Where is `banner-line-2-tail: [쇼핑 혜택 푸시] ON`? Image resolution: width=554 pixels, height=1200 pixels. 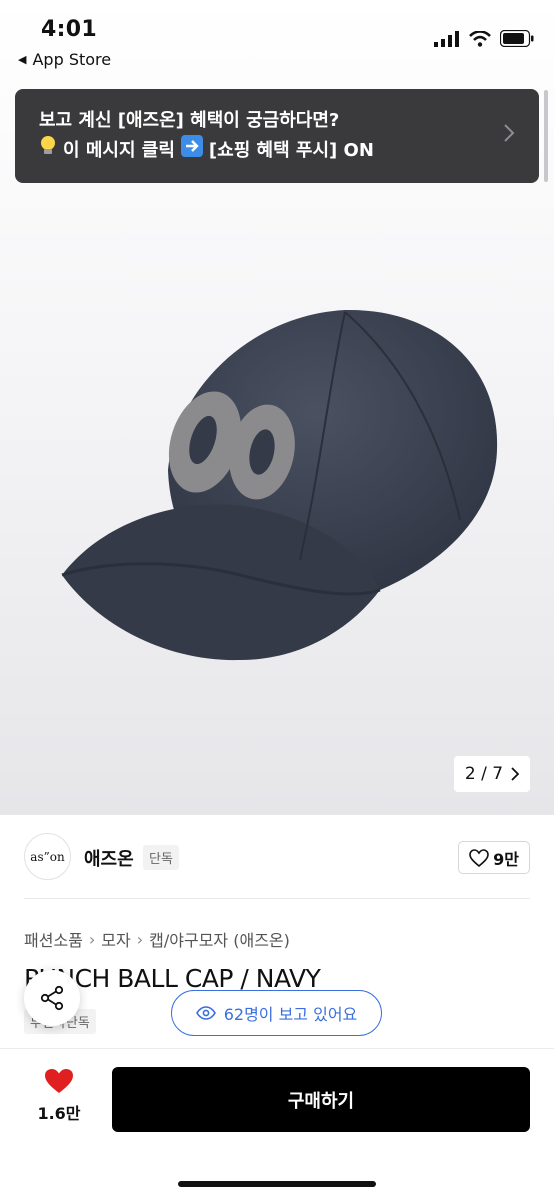
banner-line-2-tail: [쇼핑 혜택 푸시] ON is located at coordinates (291, 150).